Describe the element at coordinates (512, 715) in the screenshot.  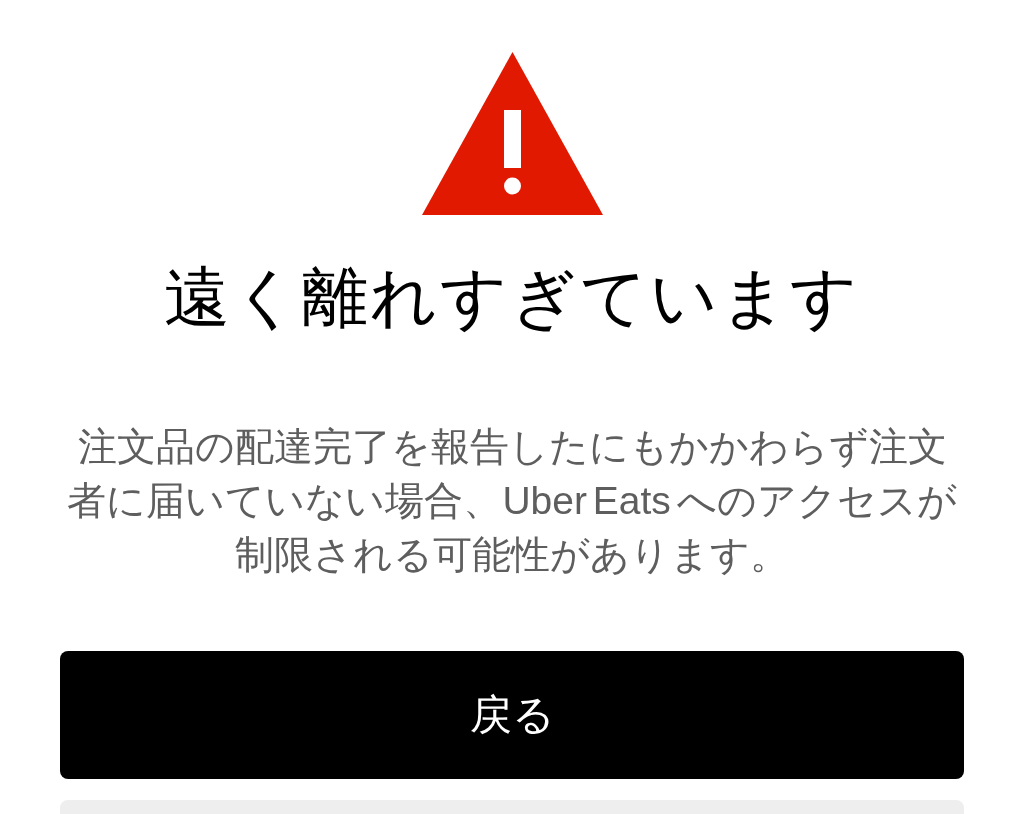
I see `back-button: 戻る` at that location.